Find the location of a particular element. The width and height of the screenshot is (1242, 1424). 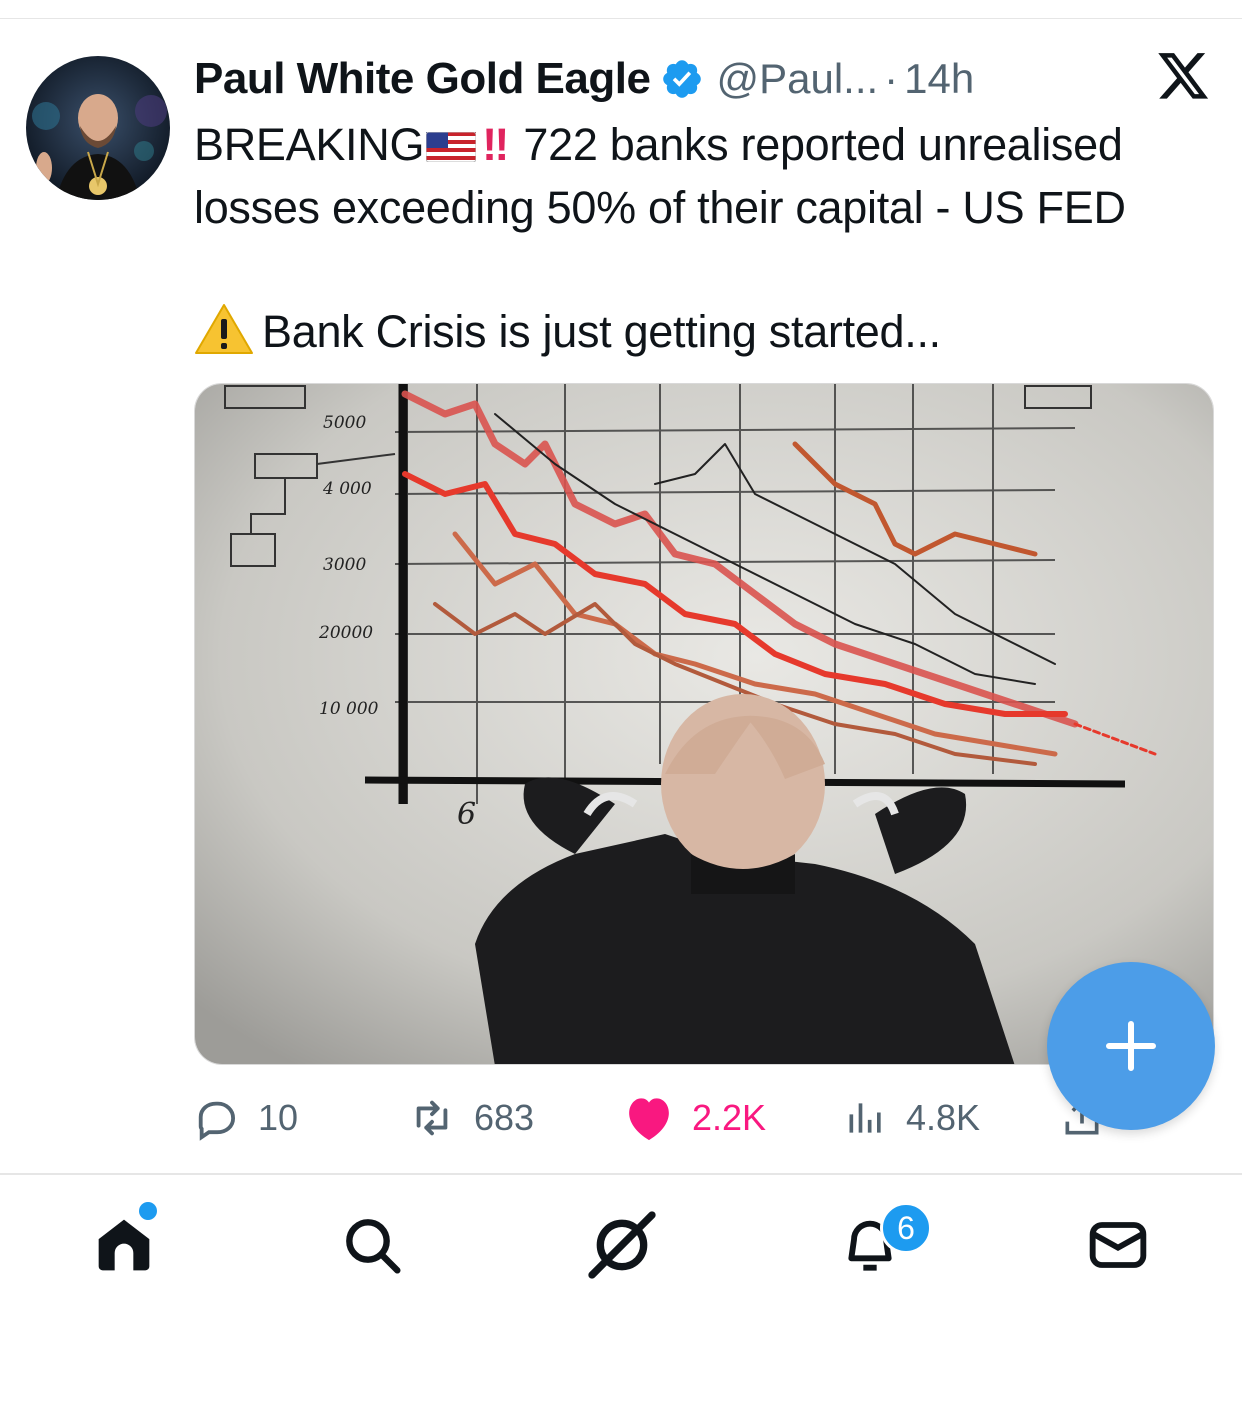

plus-icon is located at coordinates (1131, 1046).